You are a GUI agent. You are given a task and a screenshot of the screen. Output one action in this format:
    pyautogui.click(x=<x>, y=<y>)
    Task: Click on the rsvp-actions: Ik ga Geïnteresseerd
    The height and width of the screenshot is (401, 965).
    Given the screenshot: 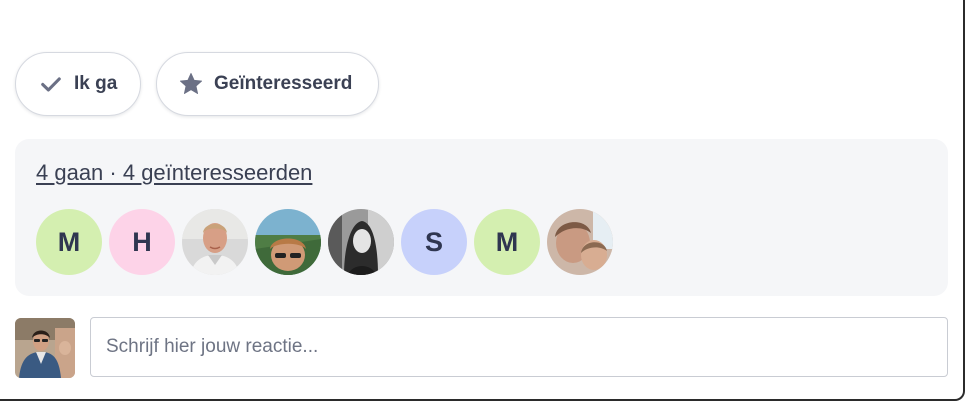 What is the action you would take?
    pyautogui.click(x=197, y=84)
    